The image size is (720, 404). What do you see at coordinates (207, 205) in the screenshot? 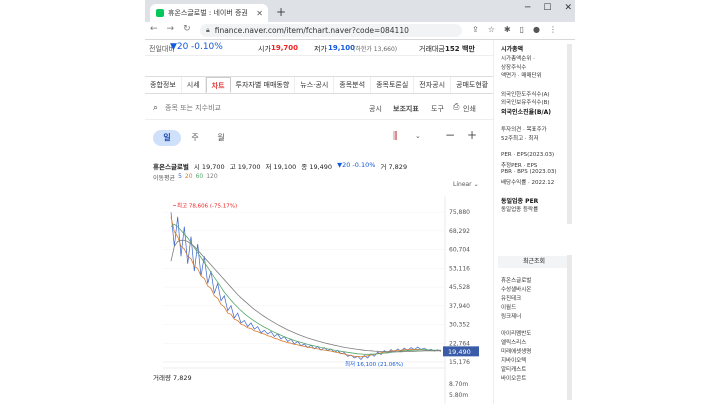
I see `max-price-label: 최고 78,606 (-75.17%)` at bounding box center [207, 205].